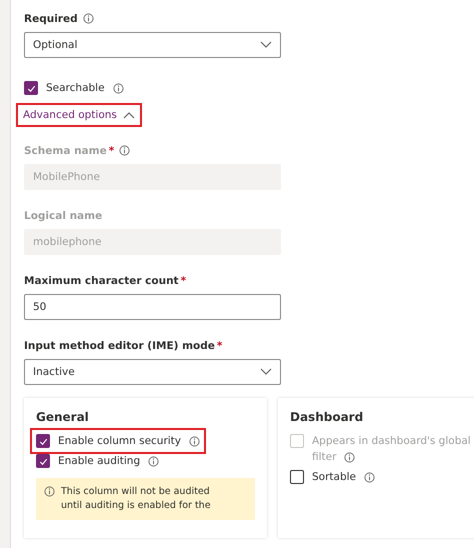 Image resolution: width=474 pixels, height=548 pixels. Describe the element at coordinates (136, 499) in the screenshot. I see `notice-text: This column will not be audited until auditing is enabled for the` at that location.